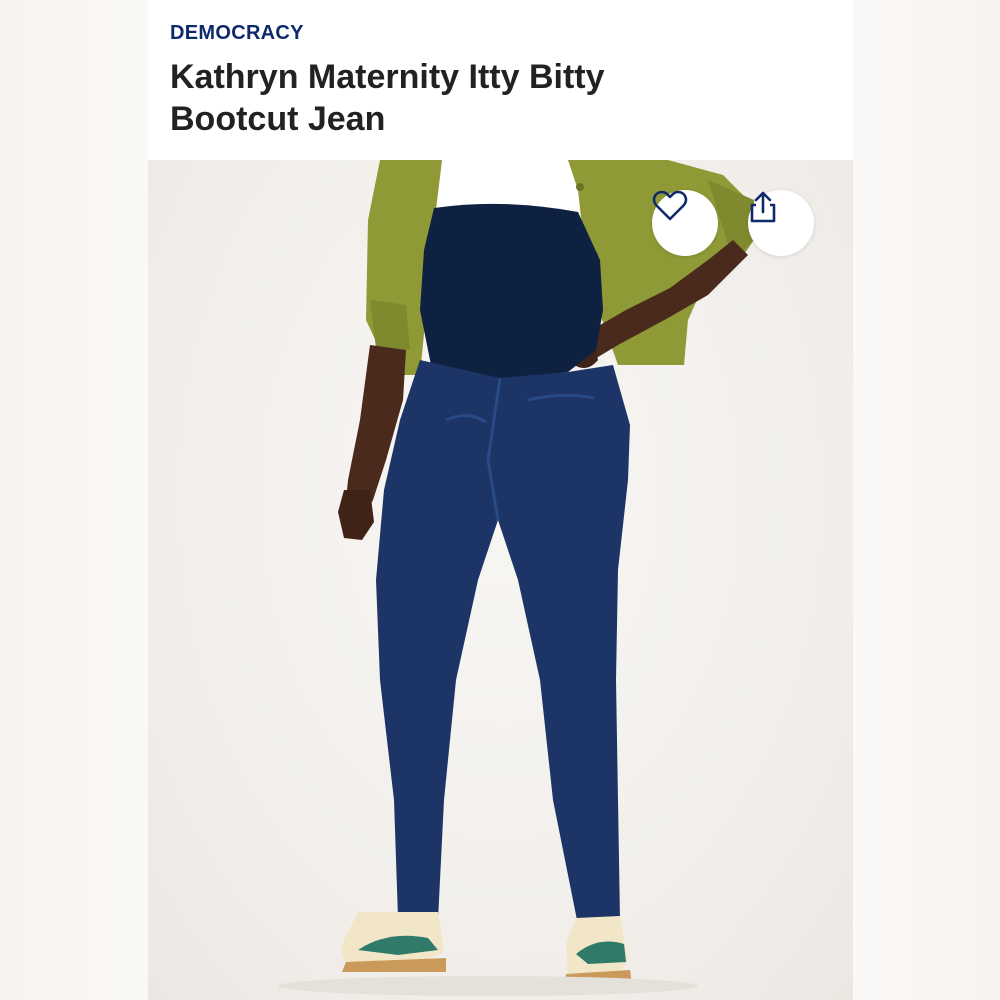 The height and width of the screenshot is (1000, 1000). What do you see at coordinates (781, 223) in the screenshot?
I see `share-button` at bounding box center [781, 223].